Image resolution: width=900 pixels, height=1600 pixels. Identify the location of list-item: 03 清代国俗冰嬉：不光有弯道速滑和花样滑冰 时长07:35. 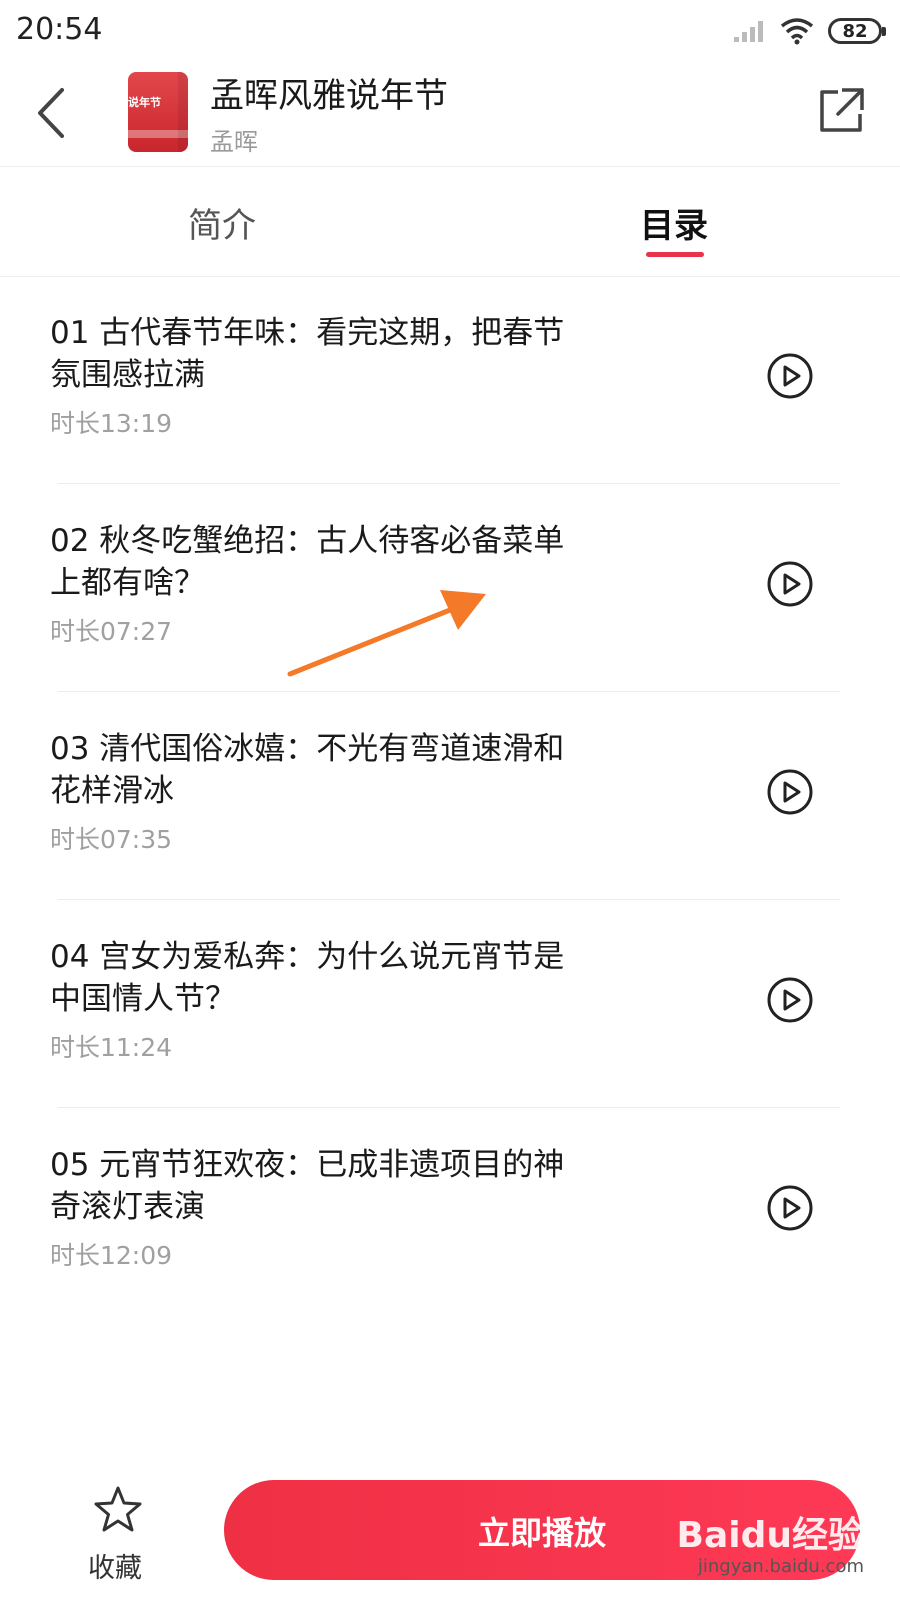
(450, 796).